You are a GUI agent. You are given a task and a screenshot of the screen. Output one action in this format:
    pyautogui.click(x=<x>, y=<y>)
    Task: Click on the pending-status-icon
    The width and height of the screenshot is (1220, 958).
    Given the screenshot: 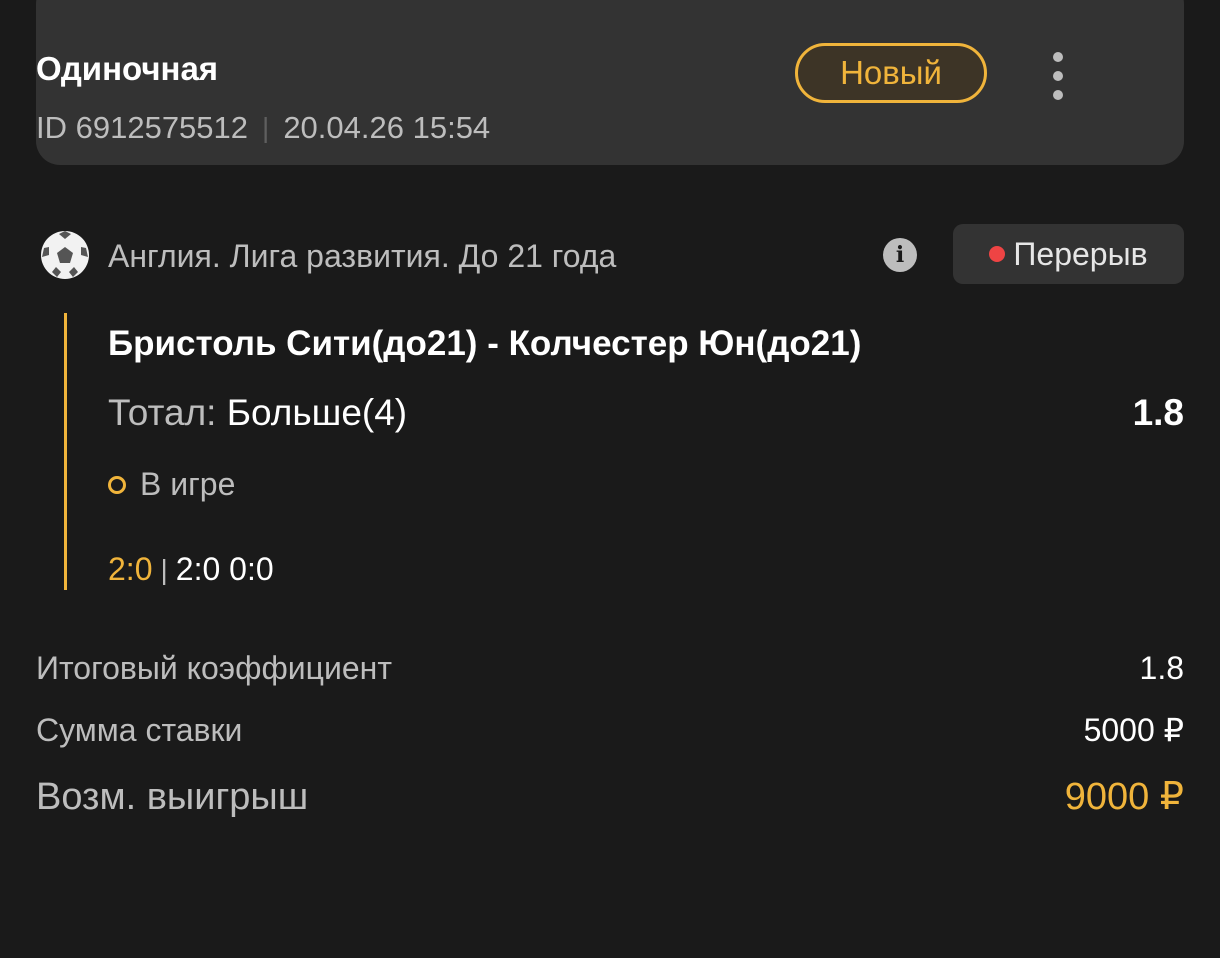 What is the action you would take?
    pyautogui.click(x=117, y=484)
    